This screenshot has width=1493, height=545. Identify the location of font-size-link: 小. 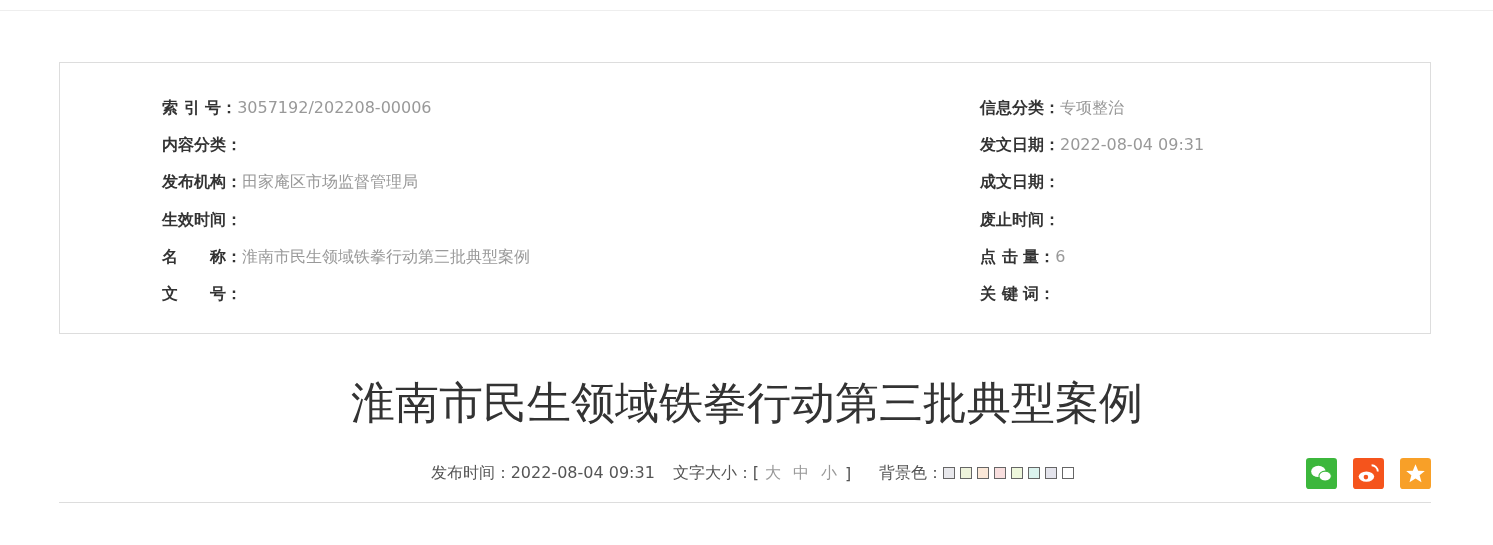
(829, 473).